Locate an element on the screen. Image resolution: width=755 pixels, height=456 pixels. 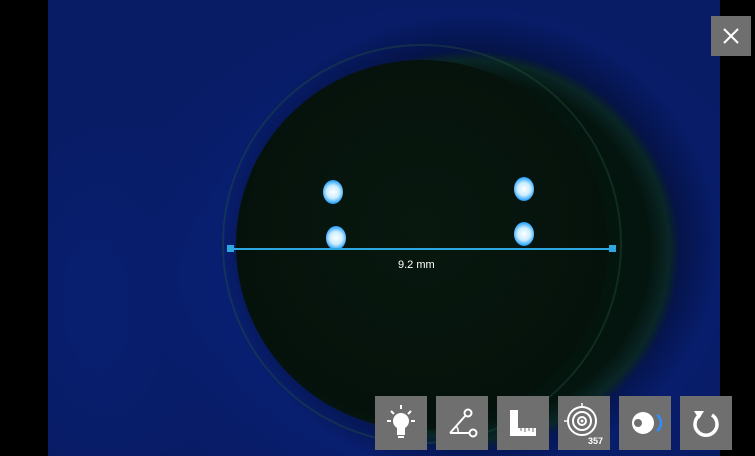
toolbar: 357 is located at coordinates (553, 423).